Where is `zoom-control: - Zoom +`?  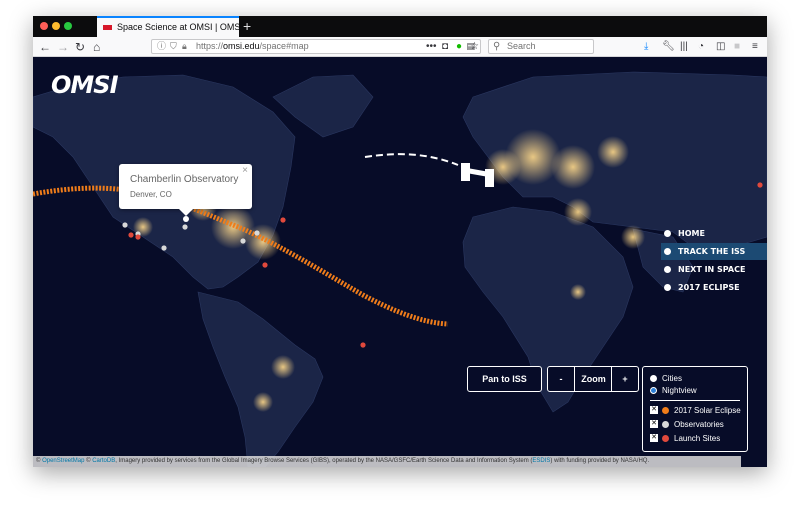 zoom-control: - Zoom + is located at coordinates (593, 379).